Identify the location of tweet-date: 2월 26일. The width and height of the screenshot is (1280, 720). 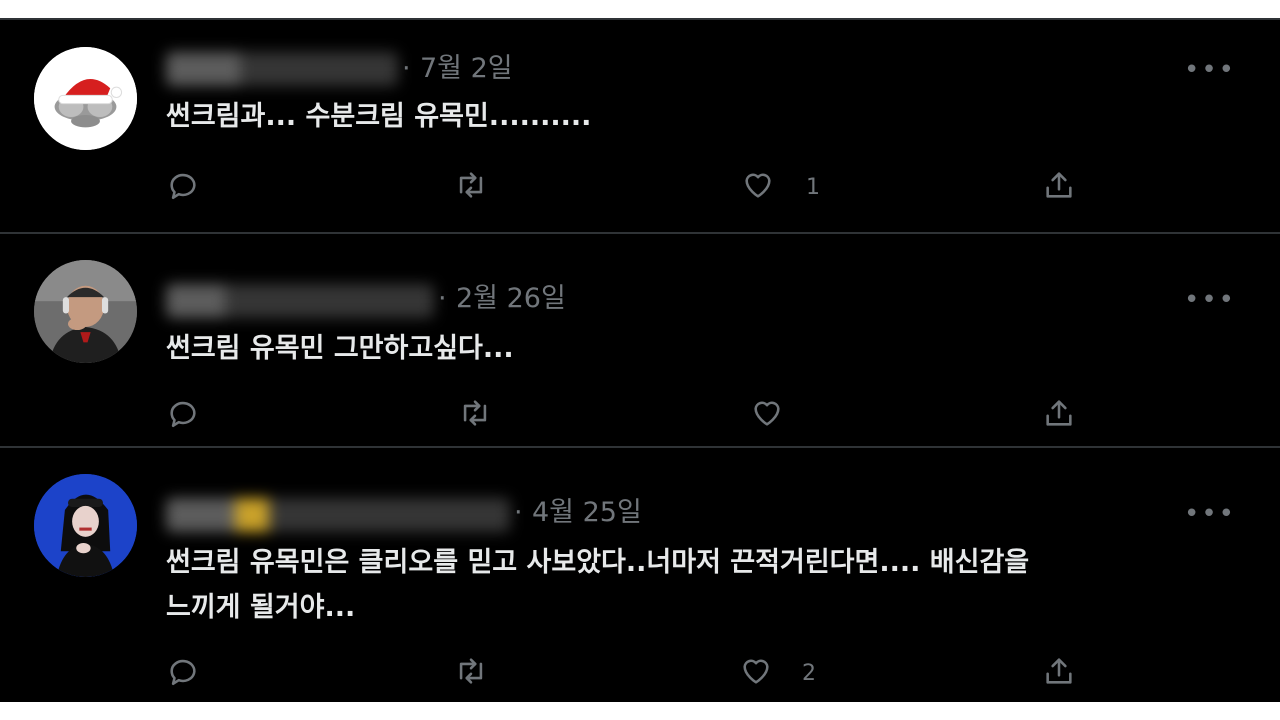
(511, 299).